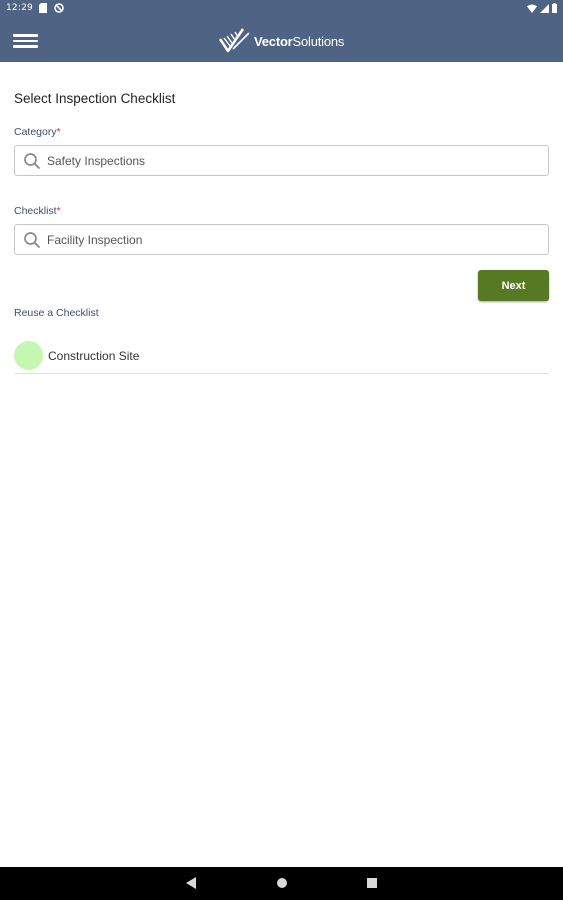 This screenshot has height=900, width=563. Describe the element at coordinates (299, 41) in the screenshot. I see `brand-name: VectorSolutions` at that location.